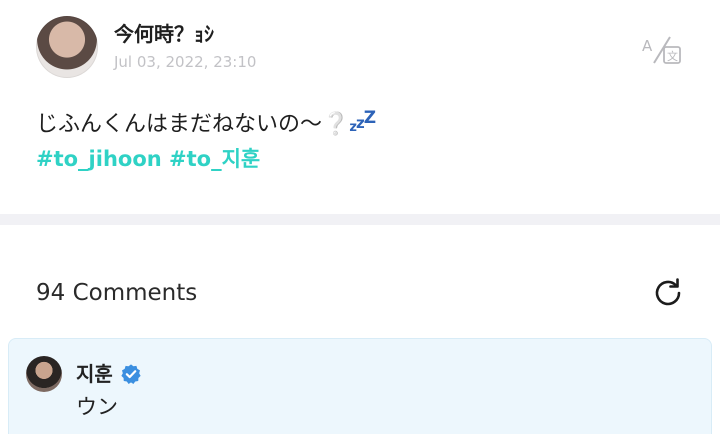 The height and width of the screenshot is (434, 720). What do you see at coordinates (131, 374) in the screenshot?
I see `verified-badge-icon` at bounding box center [131, 374].